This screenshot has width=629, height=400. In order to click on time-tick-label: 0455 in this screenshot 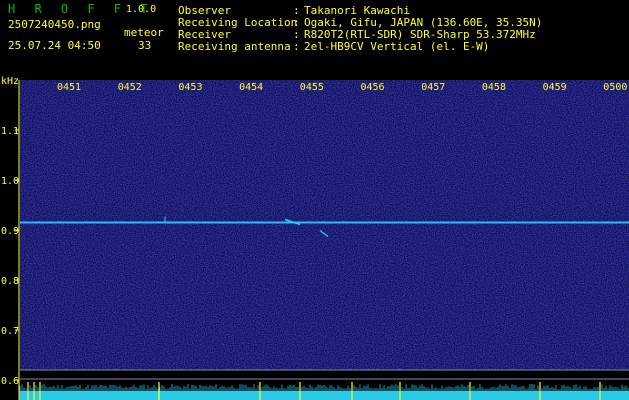, I will do `click(312, 87)`.